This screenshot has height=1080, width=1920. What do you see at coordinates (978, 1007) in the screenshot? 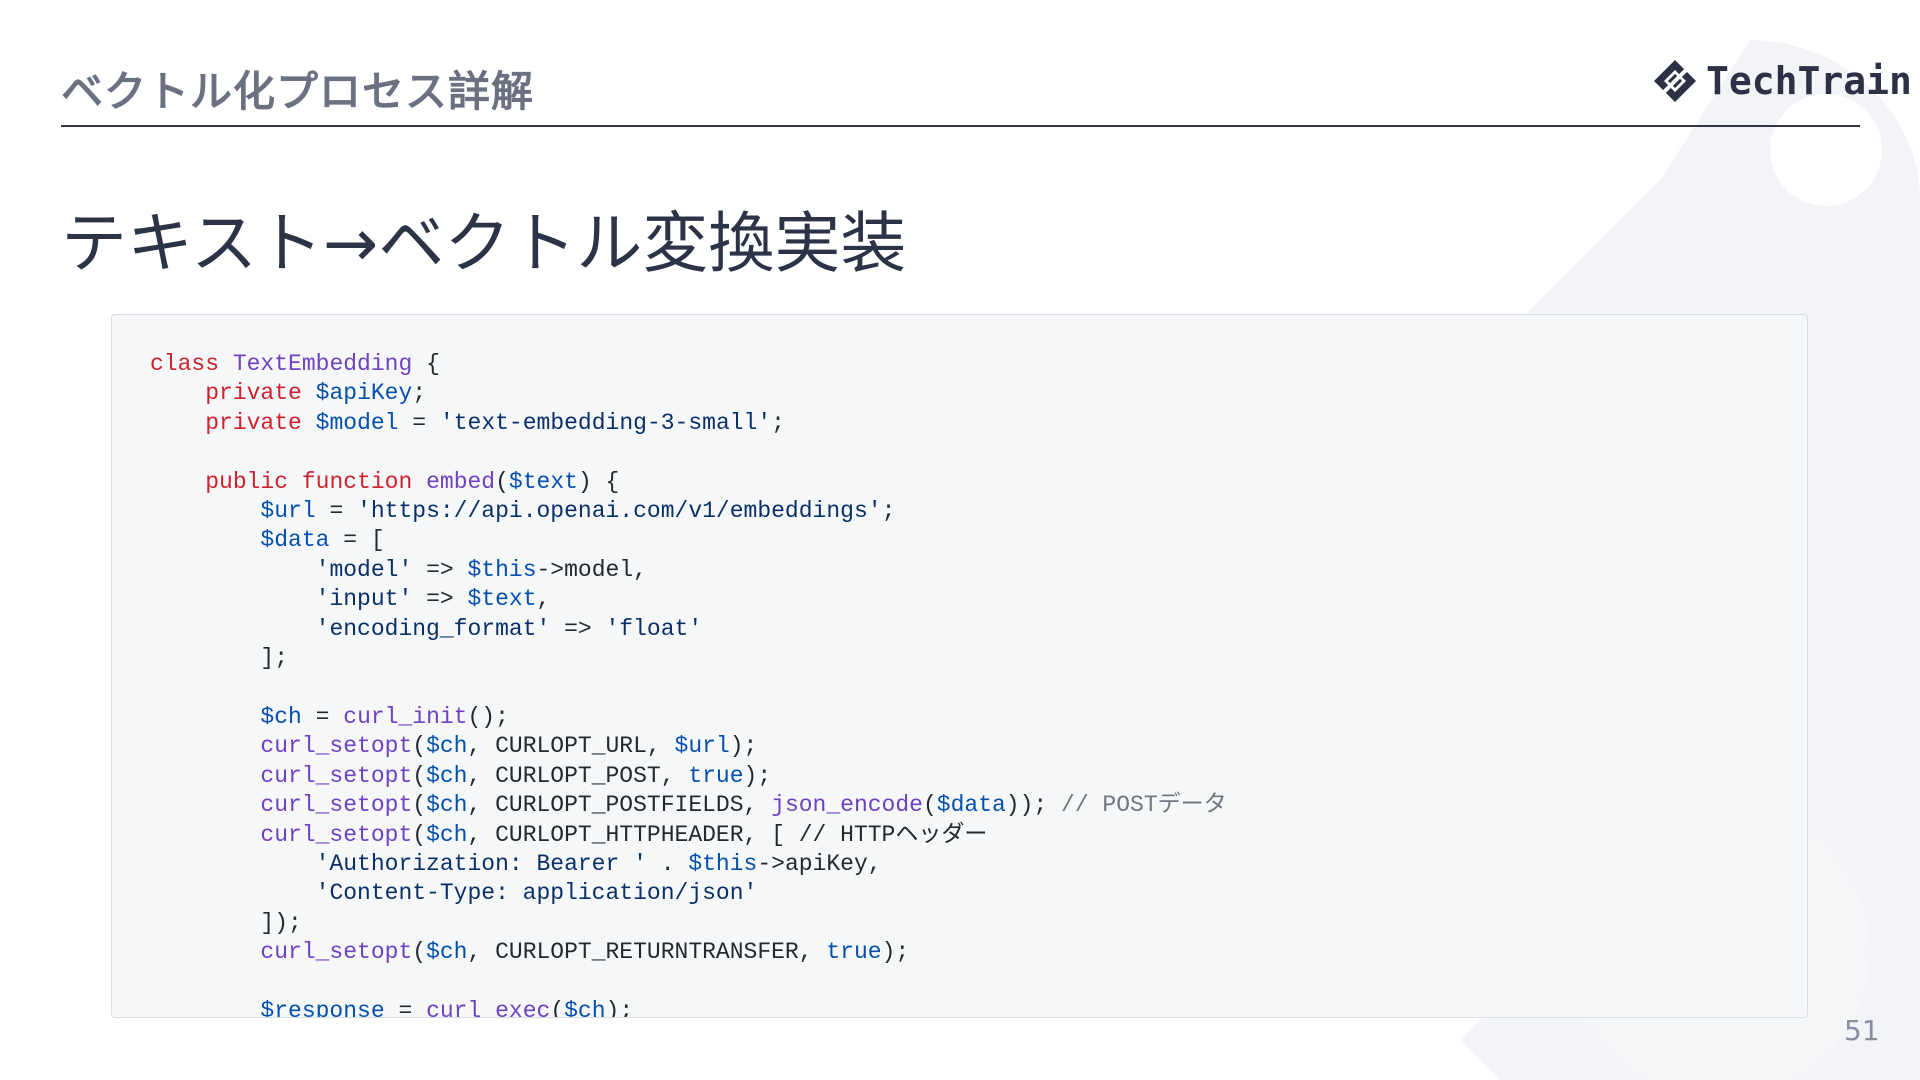
I see `code-line: $response = curl_exec($ch);` at bounding box center [978, 1007].